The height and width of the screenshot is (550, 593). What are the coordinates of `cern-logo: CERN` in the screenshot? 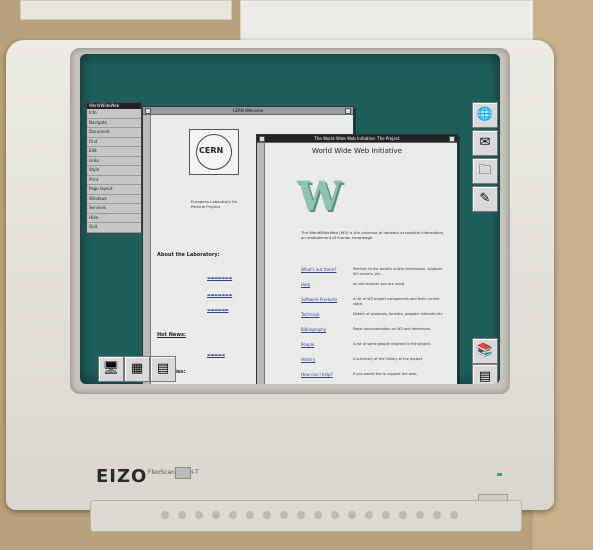 It's located at (214, 152).